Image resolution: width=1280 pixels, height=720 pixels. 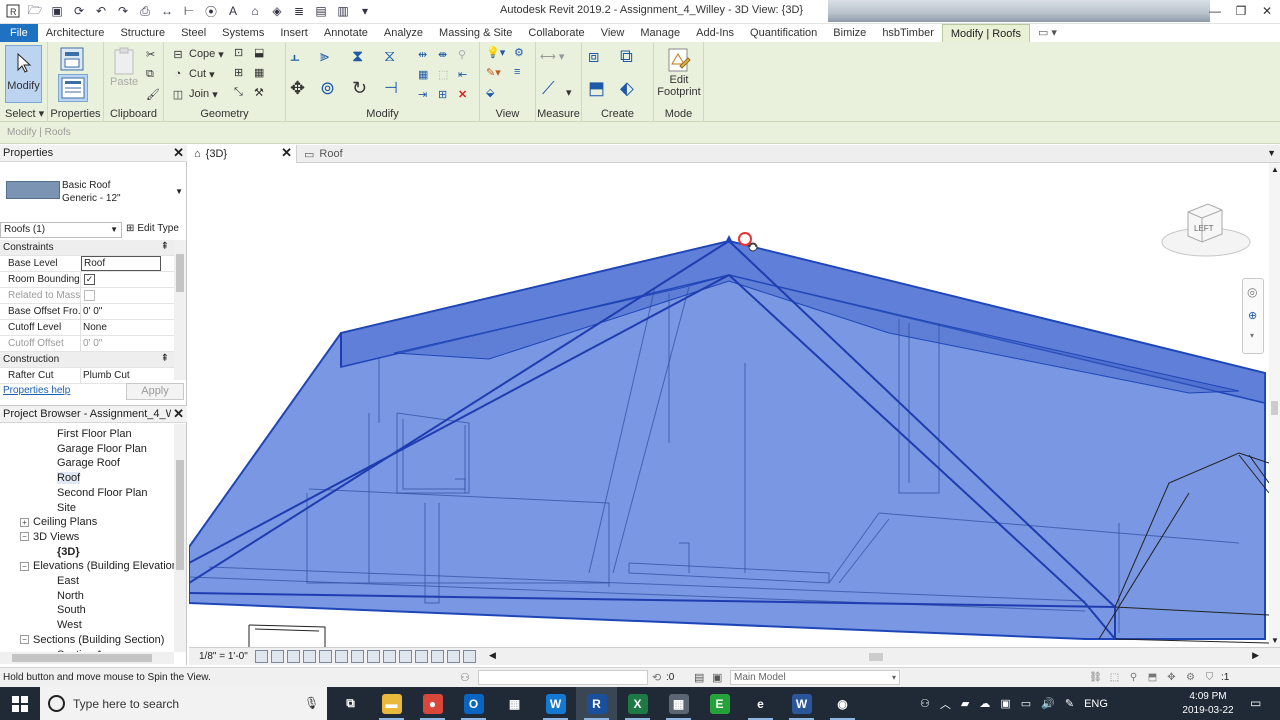 I want to click on tab-architecture: Architecture, so click(x=75, y=33).